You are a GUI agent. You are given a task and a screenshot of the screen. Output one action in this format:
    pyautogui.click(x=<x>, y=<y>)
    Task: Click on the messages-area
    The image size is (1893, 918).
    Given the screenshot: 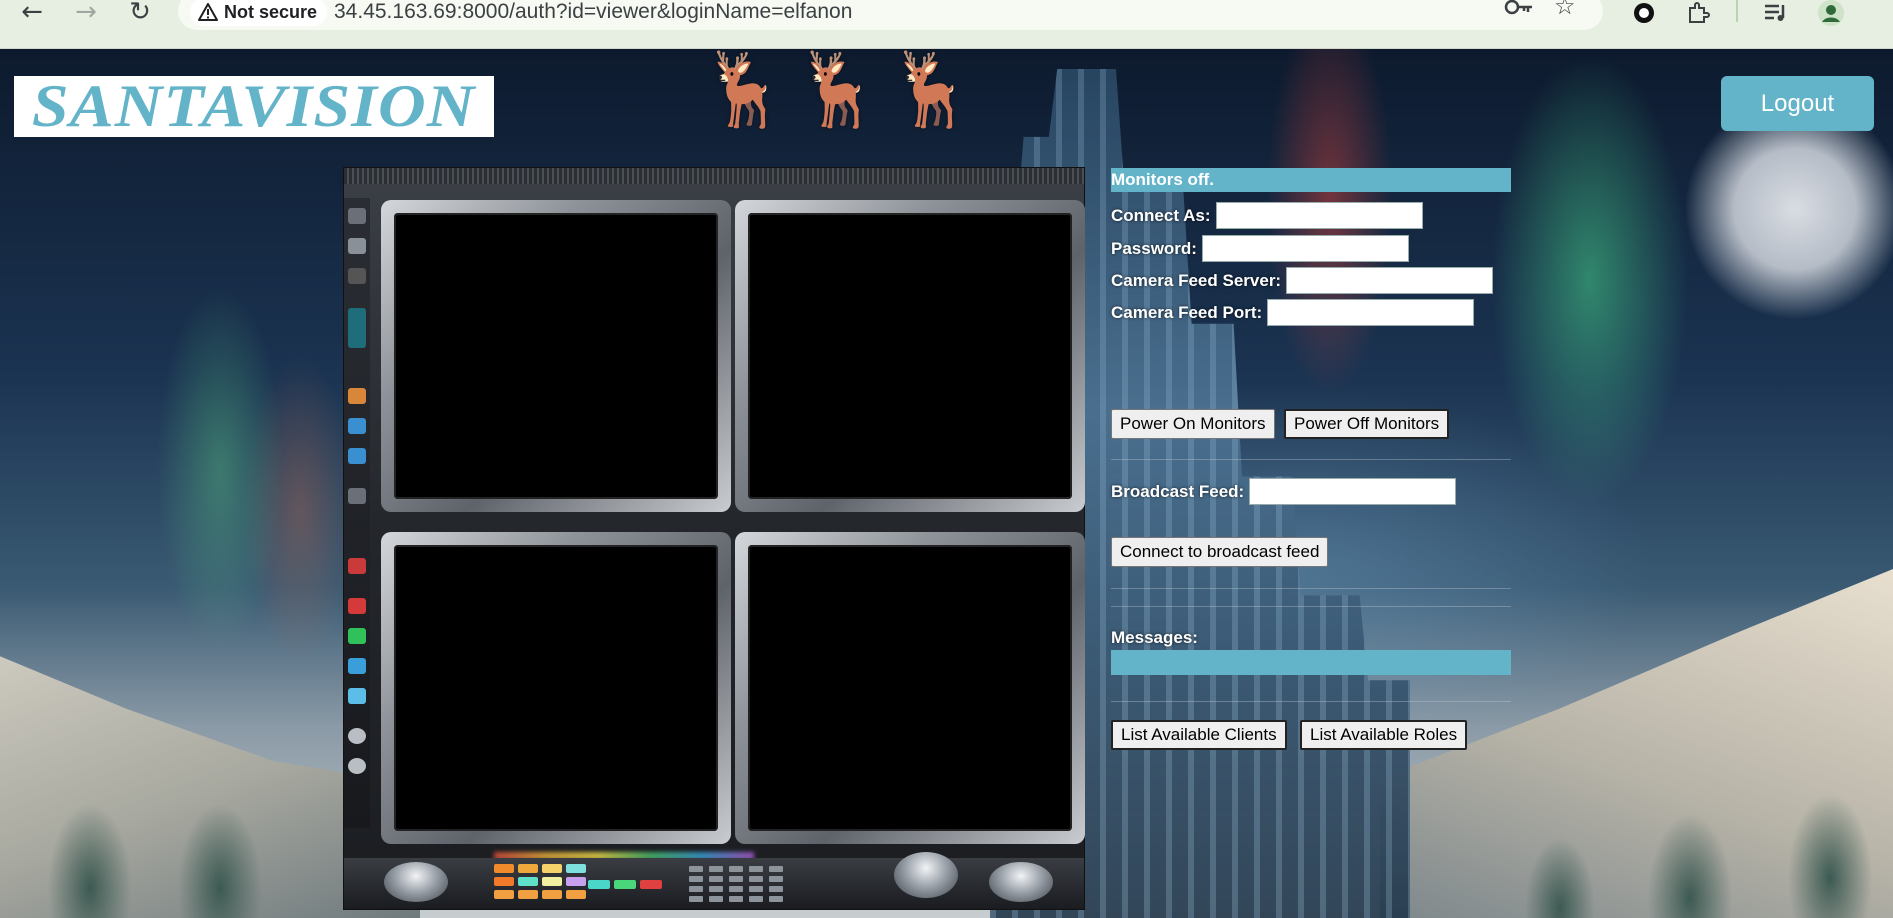 What is the action you would take?
    pyautogui.click(x=1311, y=662)
    